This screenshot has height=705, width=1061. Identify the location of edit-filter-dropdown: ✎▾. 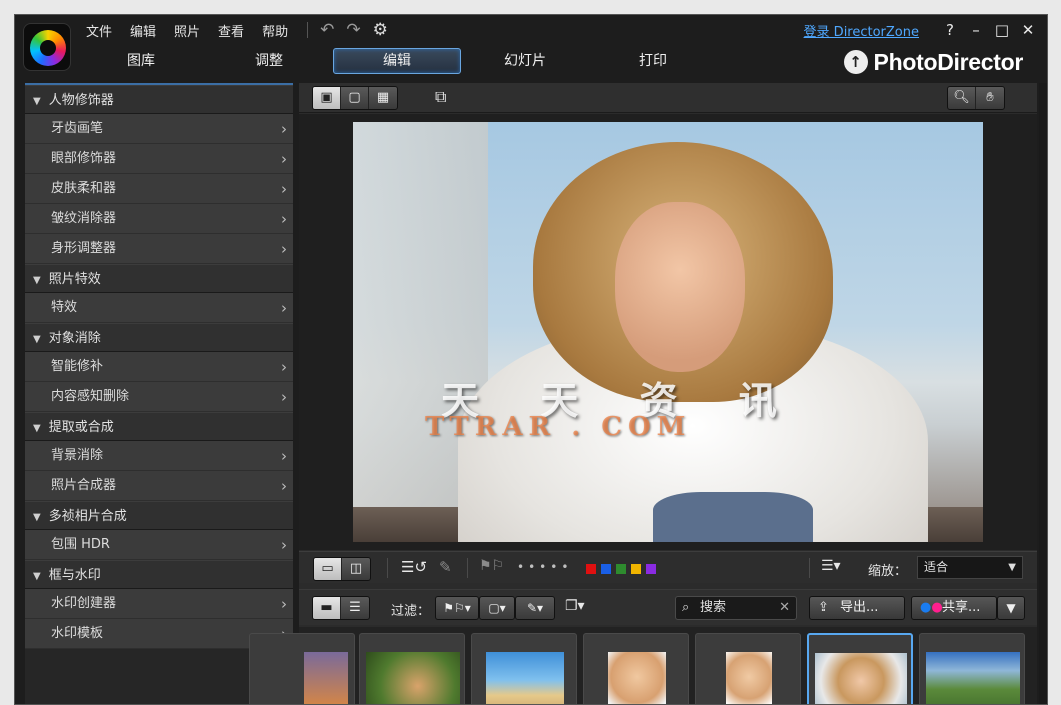
(535, 608).